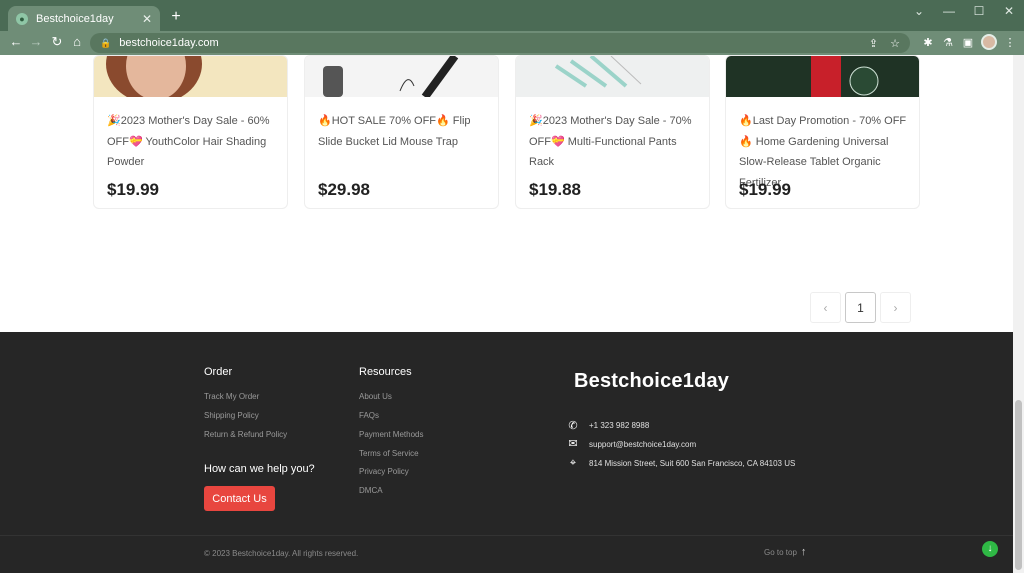 This screenshot has width=1024, height=573. Describe the element at coordinates (77, 42) in the screenshot. I see `home-icon: ⌂` at that location.